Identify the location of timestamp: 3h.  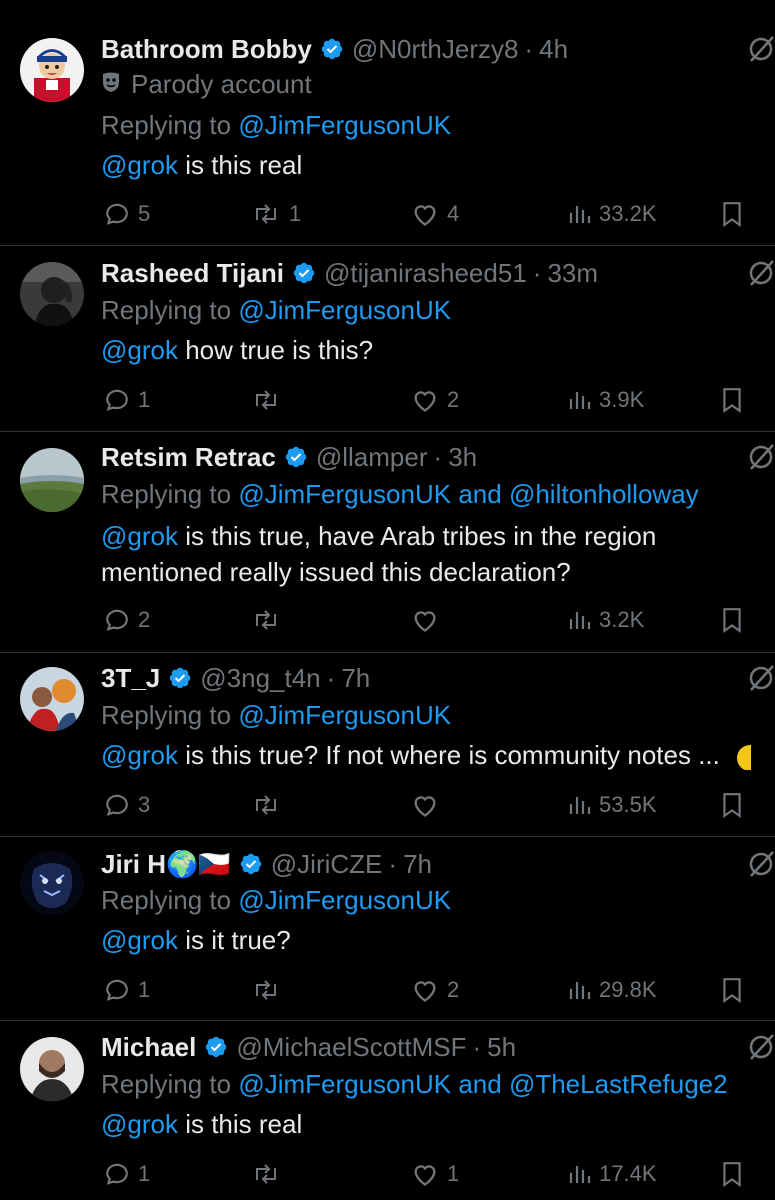
(462, 457).